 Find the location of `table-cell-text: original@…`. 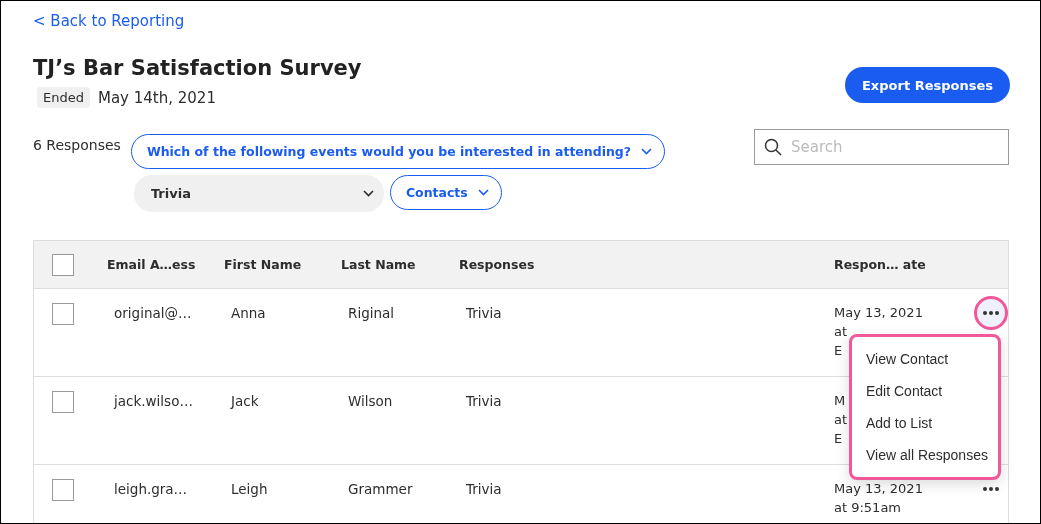

table-cell-text: original@… is located at coordinates (153, 312).